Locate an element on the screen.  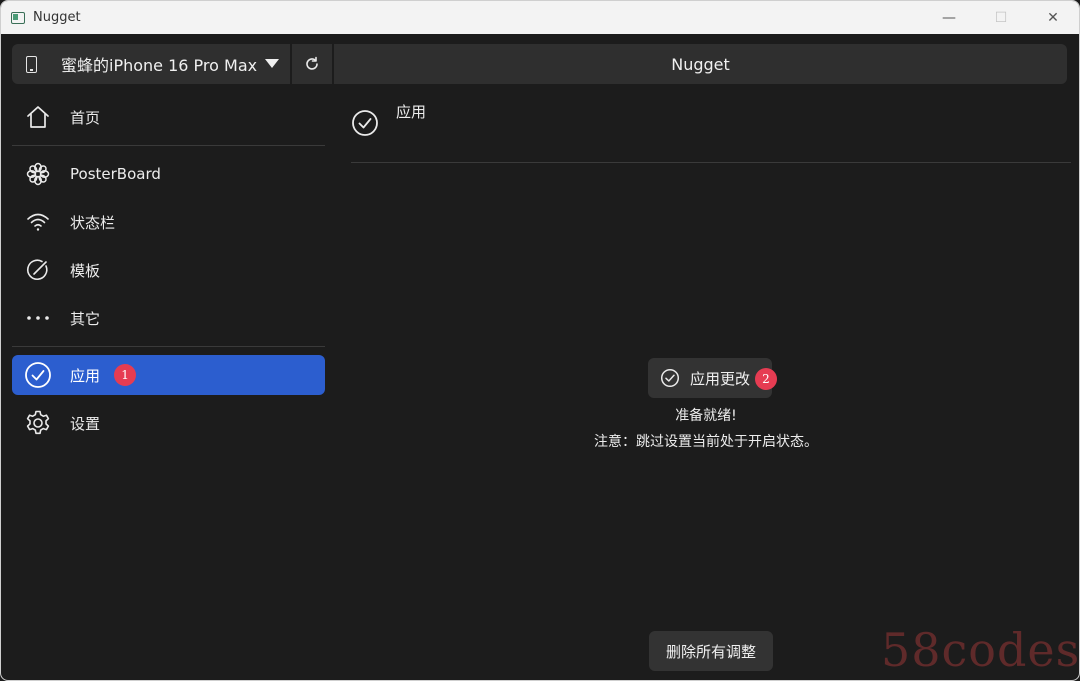
sidebar-item-label: 应用 is located at coordinates (85, 375).